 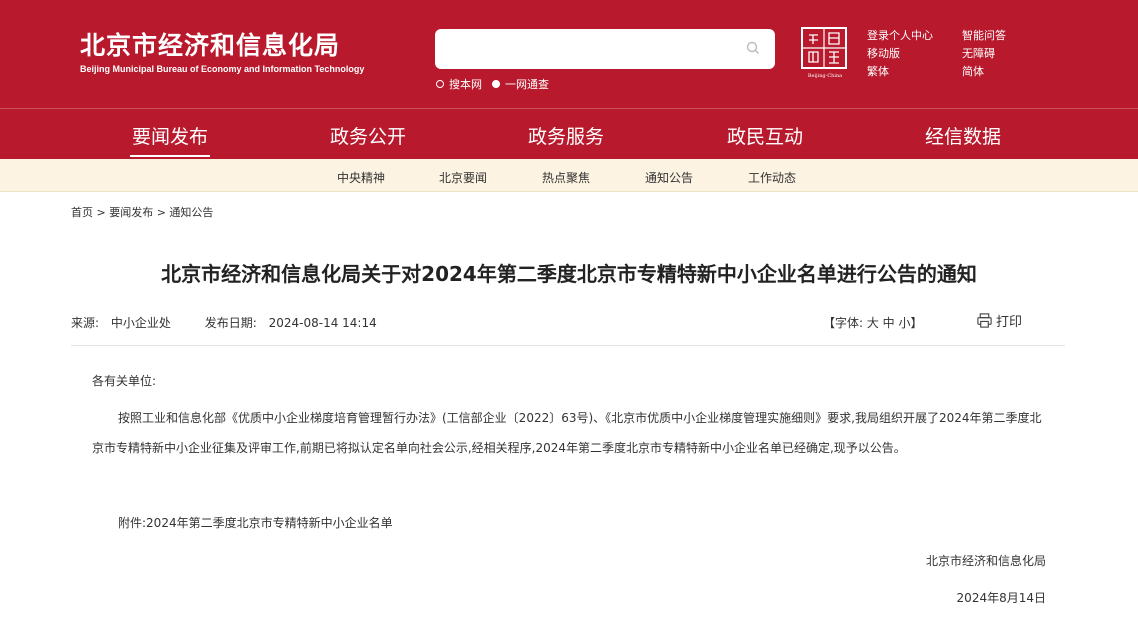 I want to click on article-salutation: 各有关单位:, so click(x=124, y=381).